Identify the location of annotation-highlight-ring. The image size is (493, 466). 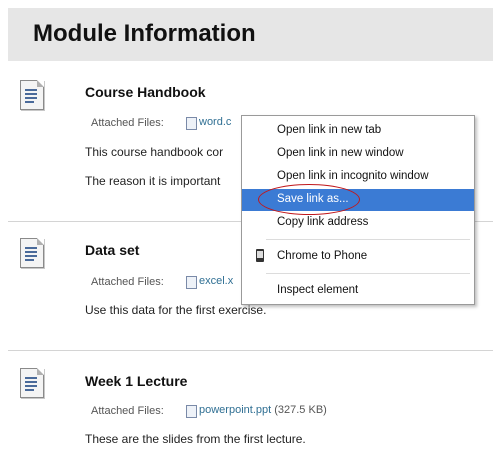
(309, 199).